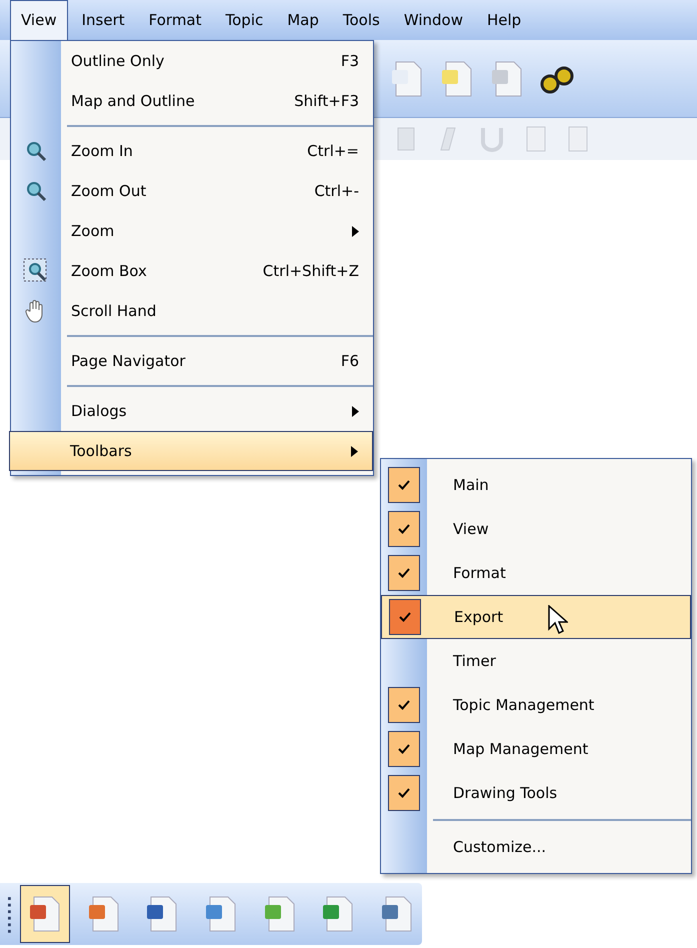 This screenshot has height=948, width=697. What do you see at coordinates (471, 529) in the screenshot?
I see `menu-item-label: View` at bounding box center [471, 529].